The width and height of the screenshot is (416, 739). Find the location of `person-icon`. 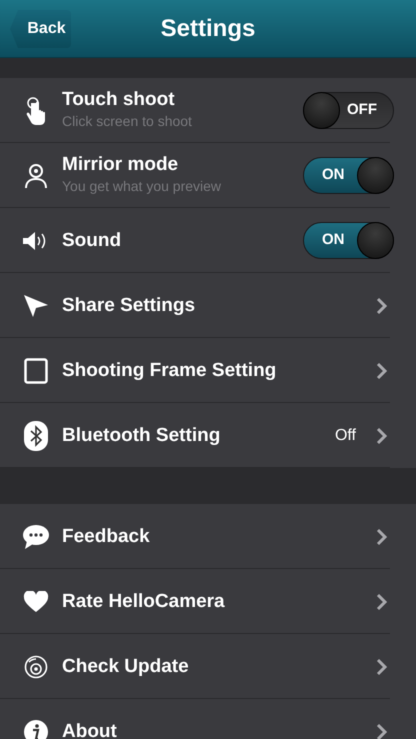

person-icon is located at coordinates (36, 175).